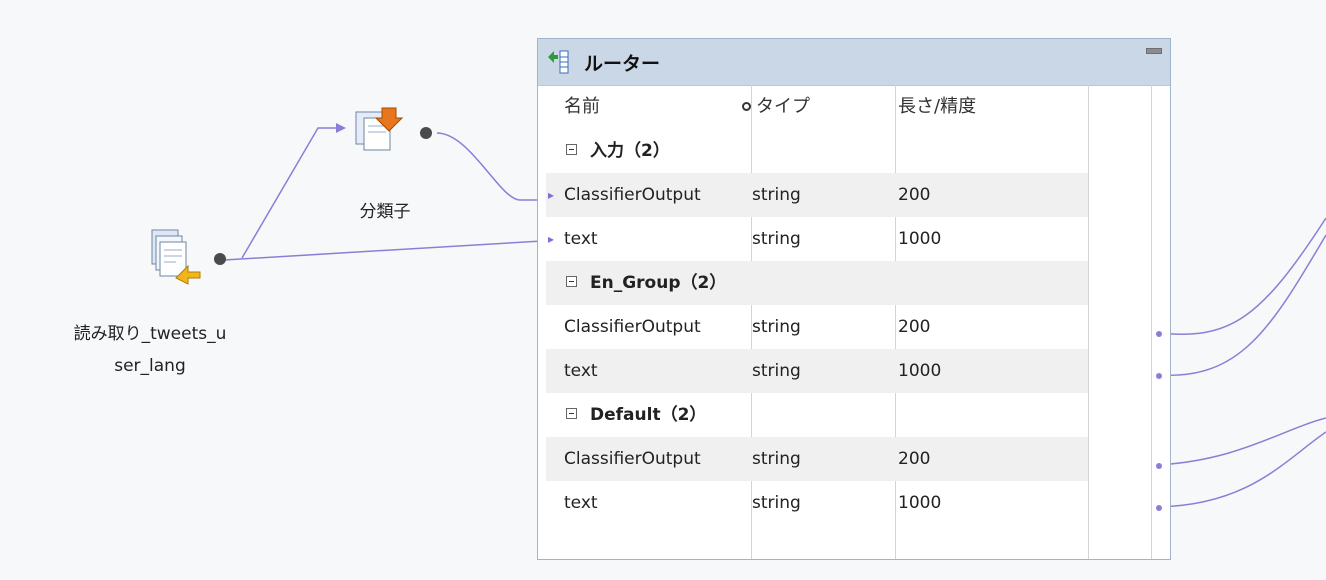 Image resolution: width=1326 pixels, height=580 pixels. Describe the element at coordinates (622, 64) in the screenshot. I see `router-title: ルーター` at that location.